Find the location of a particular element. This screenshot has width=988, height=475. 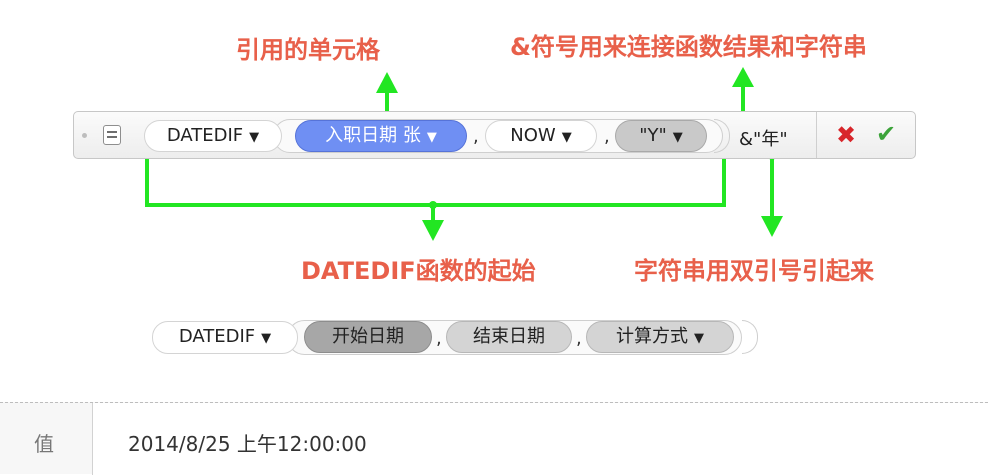

annotation-datedif-start: DATEDIF函数的起始 is located at coordinates (418, 271).